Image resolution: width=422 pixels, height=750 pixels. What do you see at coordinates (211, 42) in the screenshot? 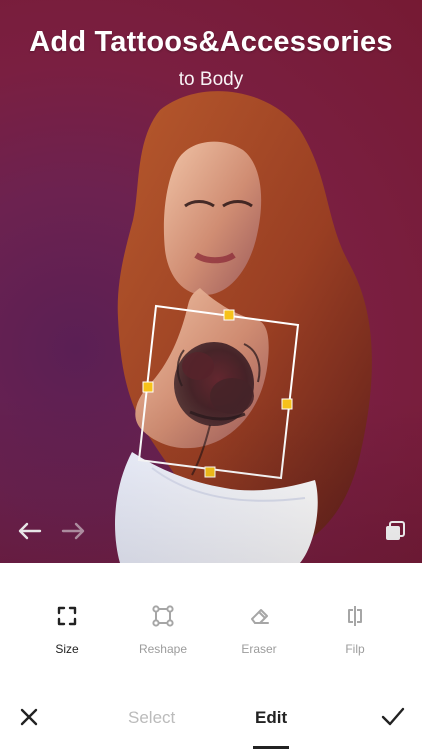
I see `hero-title: Add Tattoos&Accessories` at bounding box center [211, 42].